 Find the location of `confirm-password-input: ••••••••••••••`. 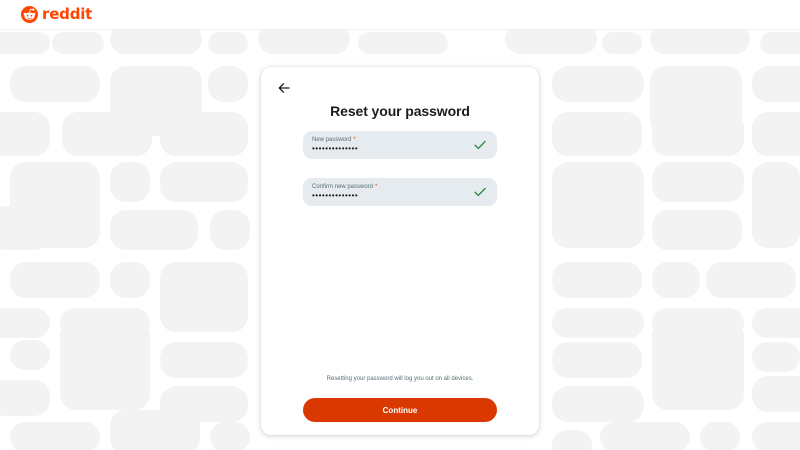

confirm-password-input: •••••••••••••• is located at coordinates (335, 196).